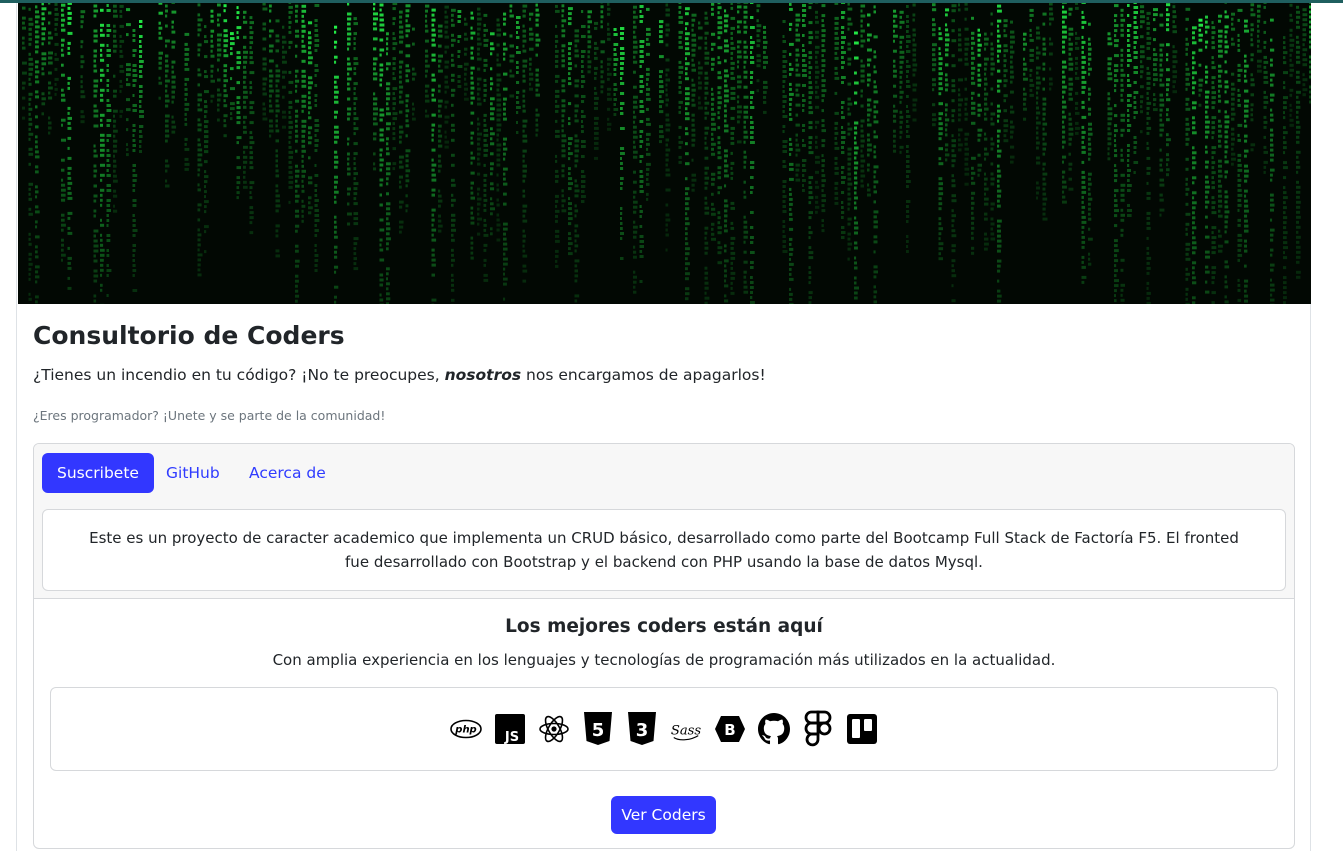  What do you see at coordinates (510, 729) in the screenshot?
I see `javascript-icon: JS` at bounding box center [510, 729].